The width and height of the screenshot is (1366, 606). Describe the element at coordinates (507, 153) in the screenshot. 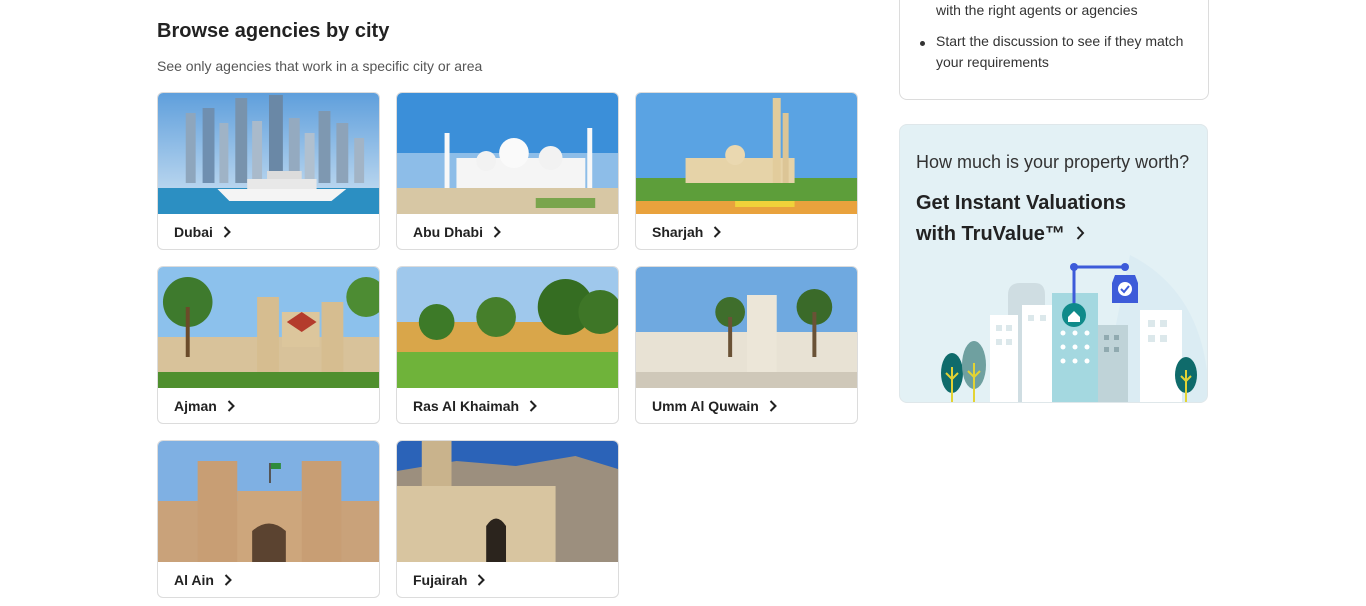

I see `city-image-abu-dhabi` at that location.